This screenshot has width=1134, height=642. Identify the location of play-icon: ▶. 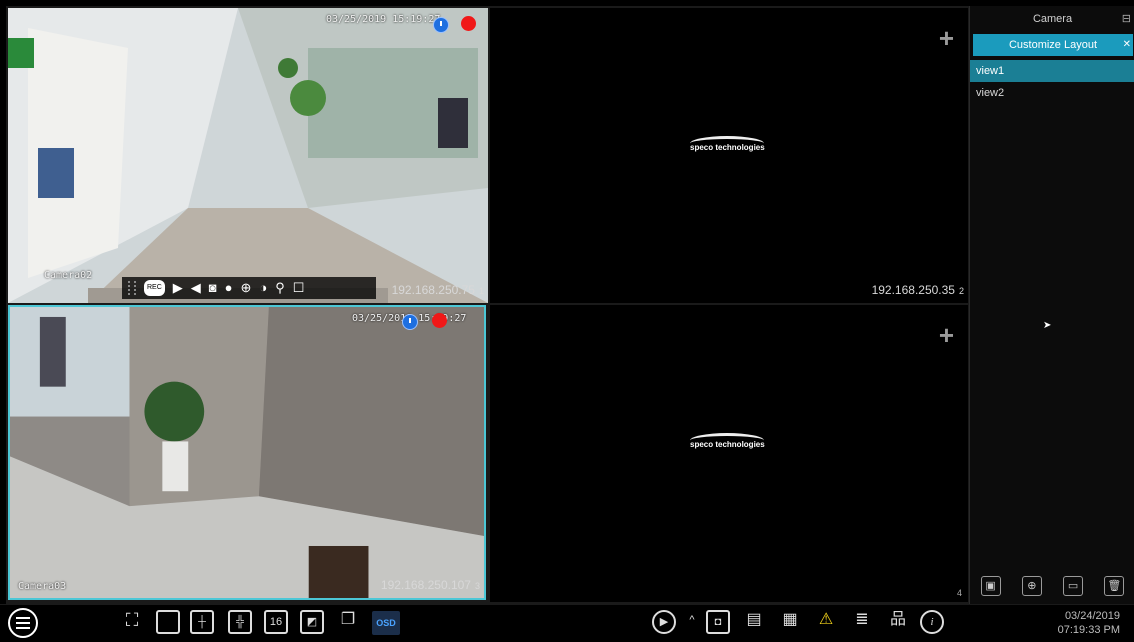
(178, 288).